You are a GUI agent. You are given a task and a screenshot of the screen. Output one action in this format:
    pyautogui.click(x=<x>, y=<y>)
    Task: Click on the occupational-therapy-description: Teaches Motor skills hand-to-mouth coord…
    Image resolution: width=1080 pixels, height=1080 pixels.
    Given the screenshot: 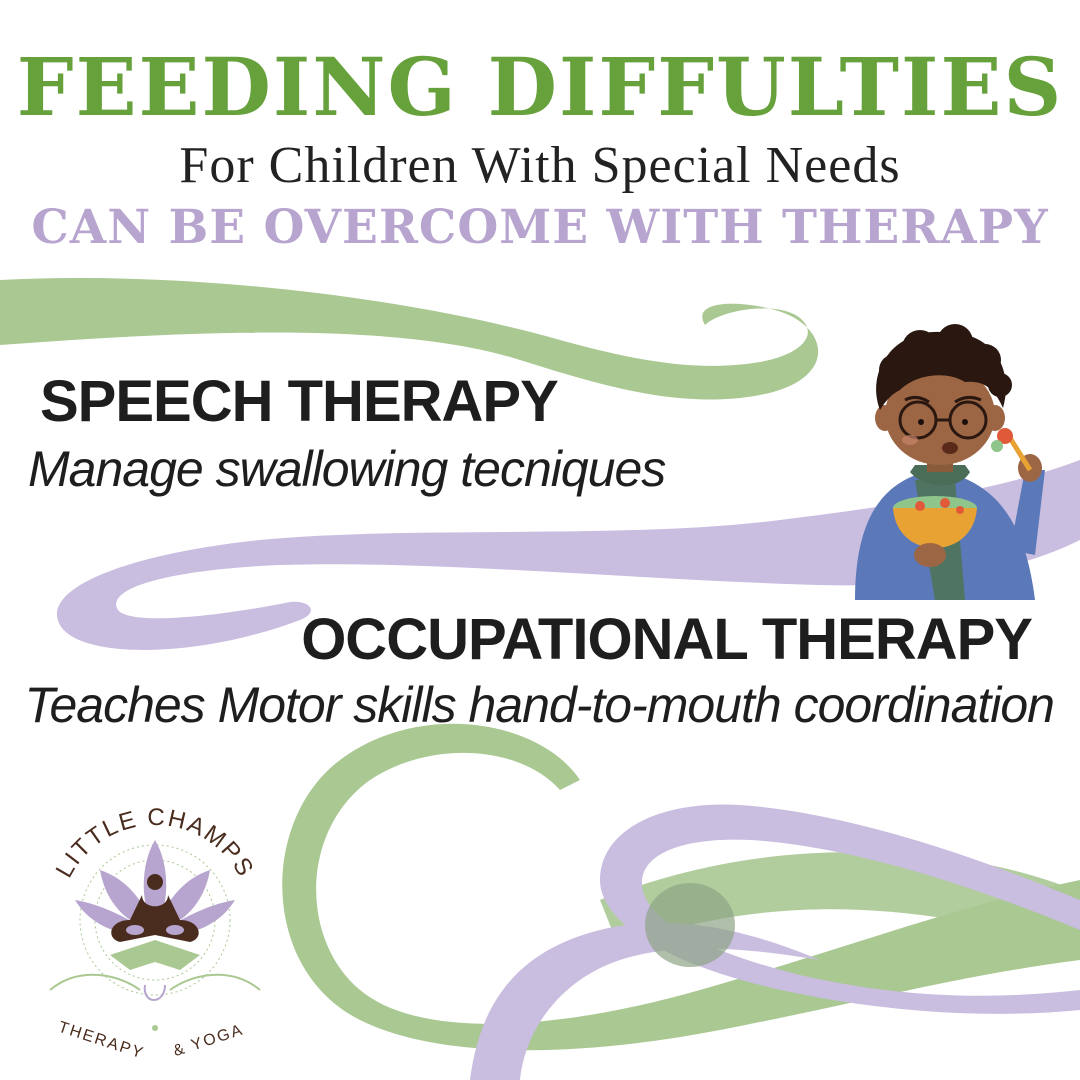 What is the action you would take?
    pyautogui.click(x=539, y=705)
    